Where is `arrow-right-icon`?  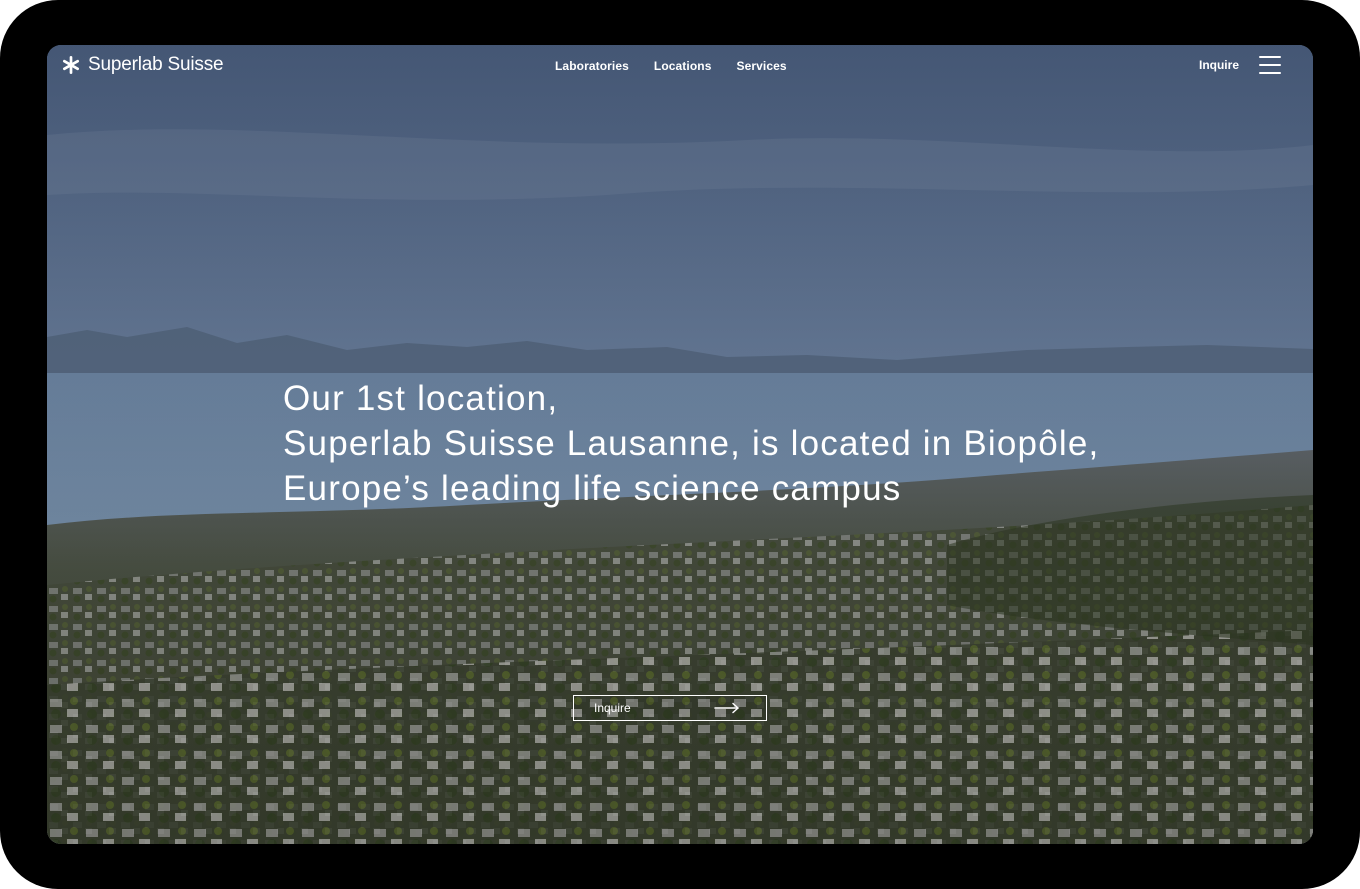
arrow-right-icon is located at coordinates (726, 708).